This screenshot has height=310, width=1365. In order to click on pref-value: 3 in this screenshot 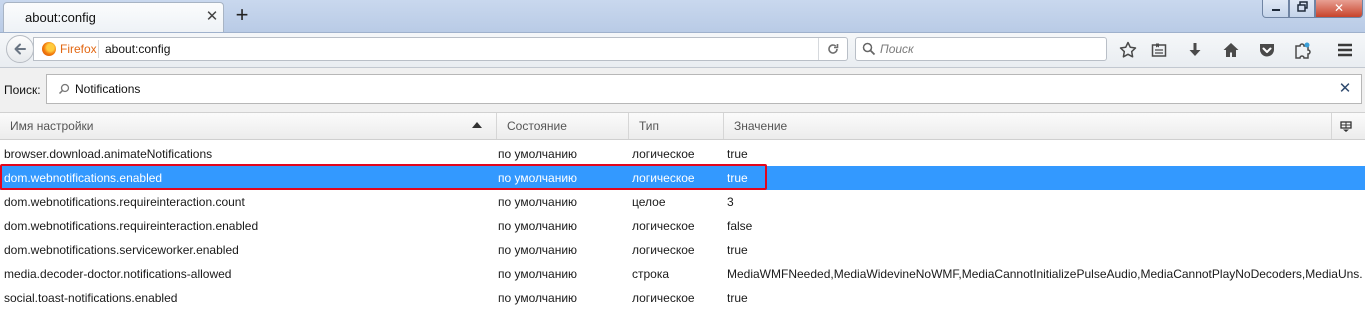, I will do `click(730, 202)`.